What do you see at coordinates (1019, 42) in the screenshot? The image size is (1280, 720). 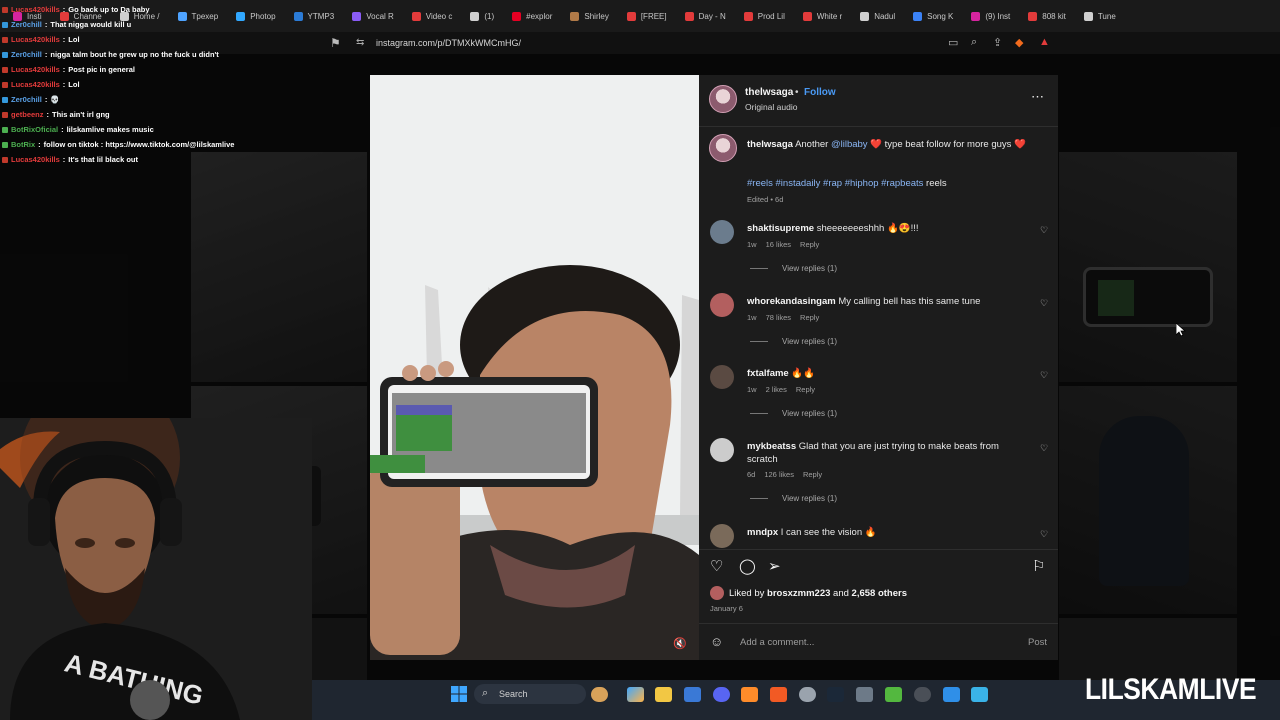 I see `brave-shield-icon: ◆` at bounding box center [1019, 42].